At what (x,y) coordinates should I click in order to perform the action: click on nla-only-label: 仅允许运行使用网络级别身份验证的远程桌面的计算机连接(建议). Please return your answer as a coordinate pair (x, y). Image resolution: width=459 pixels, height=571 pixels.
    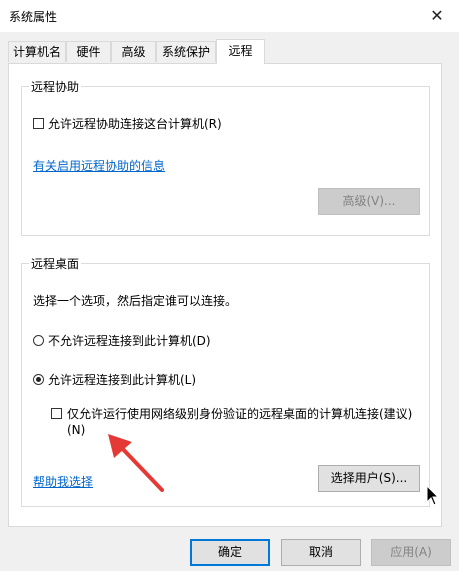
    Looking at the image, I should click on (239, 413).